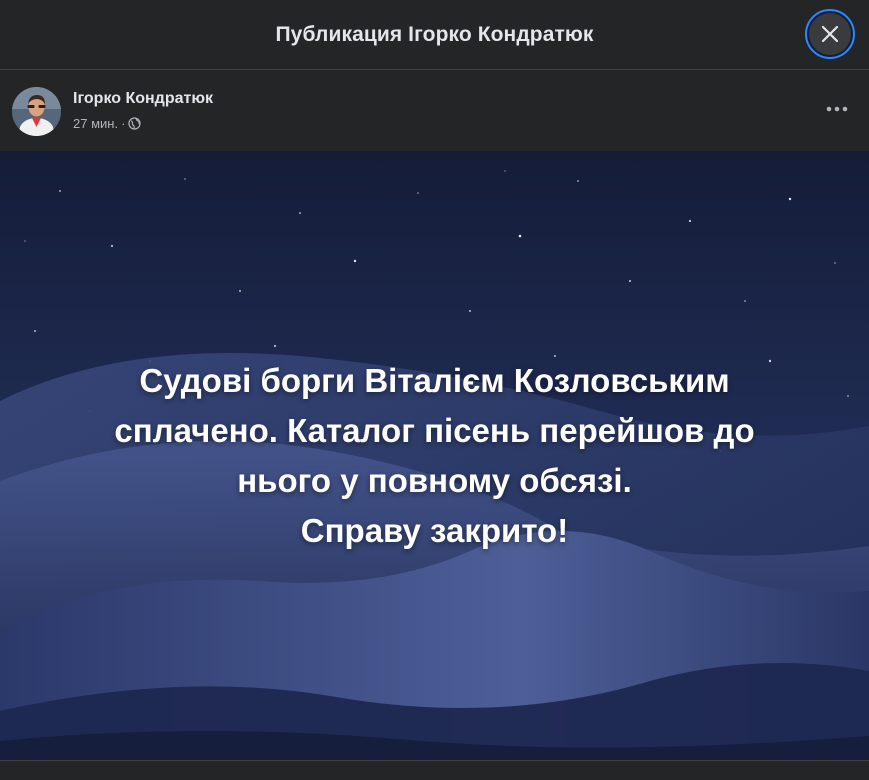 Image resolution: width=869 pixels, height=780 pixels. What do you see at coordinates (434, 770) in the screenshot?
I see `modal-footer` at bounding box center [434, 770].